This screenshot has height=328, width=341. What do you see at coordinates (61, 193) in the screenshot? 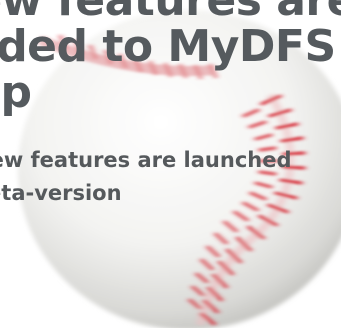
I see `subheadline-line-2: beta-version` at bounding box center [61, 193].